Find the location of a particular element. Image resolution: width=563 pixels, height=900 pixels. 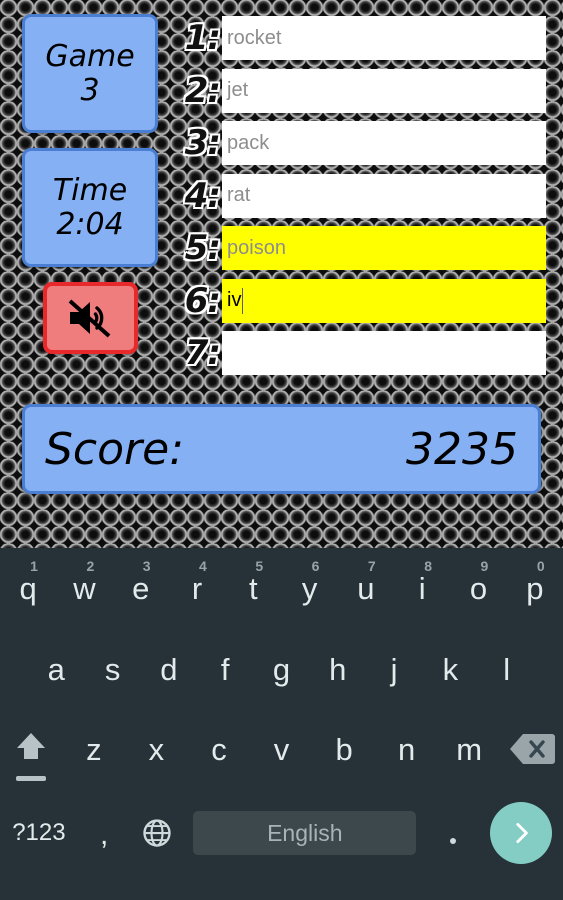

score-bar: Score: 3235 is located at coordinates (281, 449).